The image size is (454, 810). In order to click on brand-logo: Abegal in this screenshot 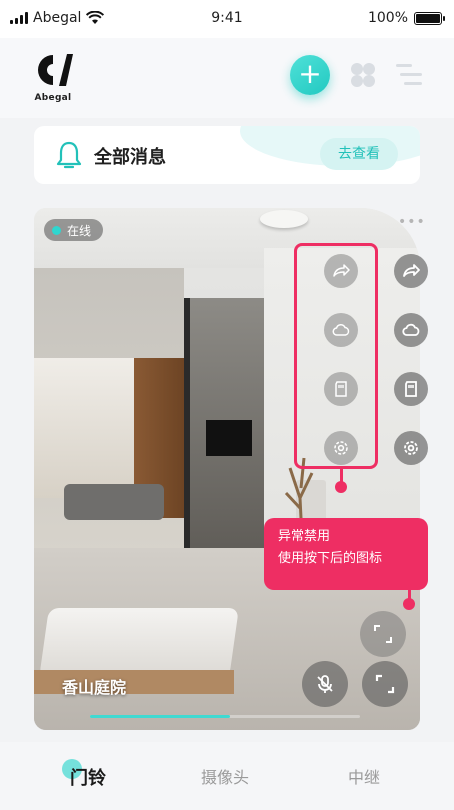, I will do `click(53, 77)`.